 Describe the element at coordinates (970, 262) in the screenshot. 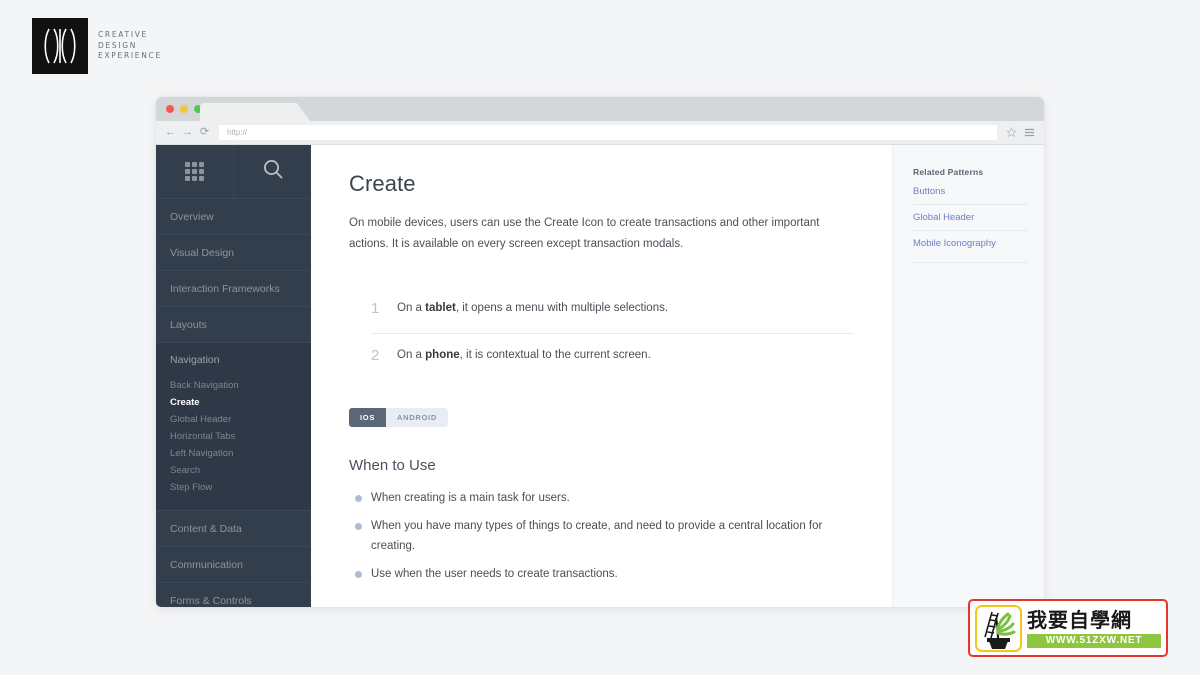

I see `related-patterns-divider` at that location.